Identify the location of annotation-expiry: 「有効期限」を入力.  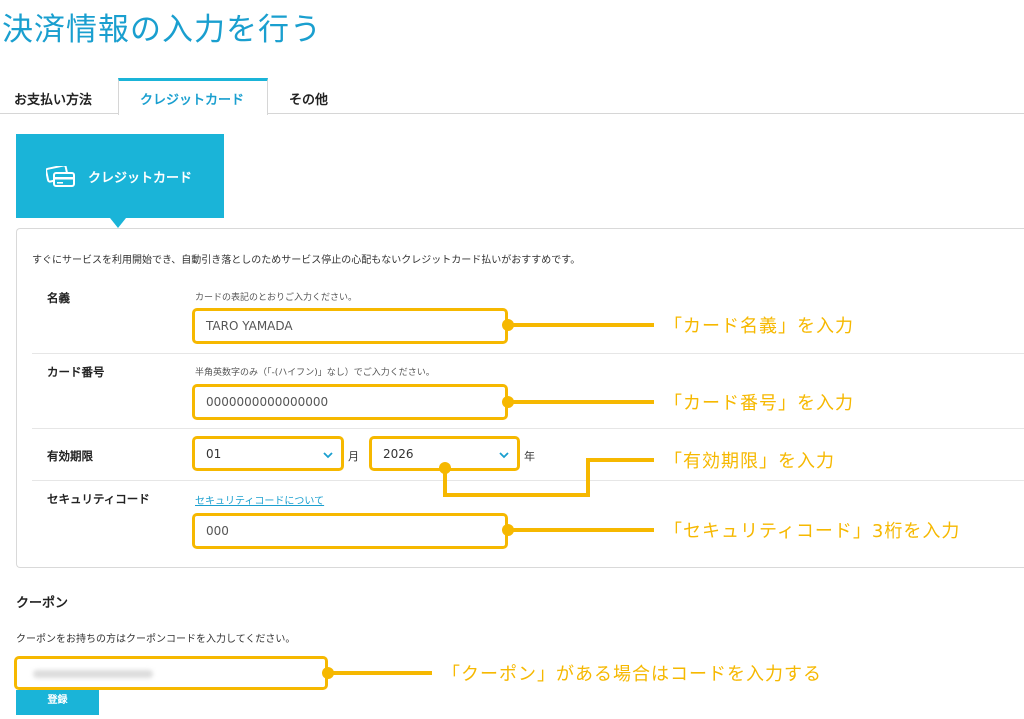
(749, 461).